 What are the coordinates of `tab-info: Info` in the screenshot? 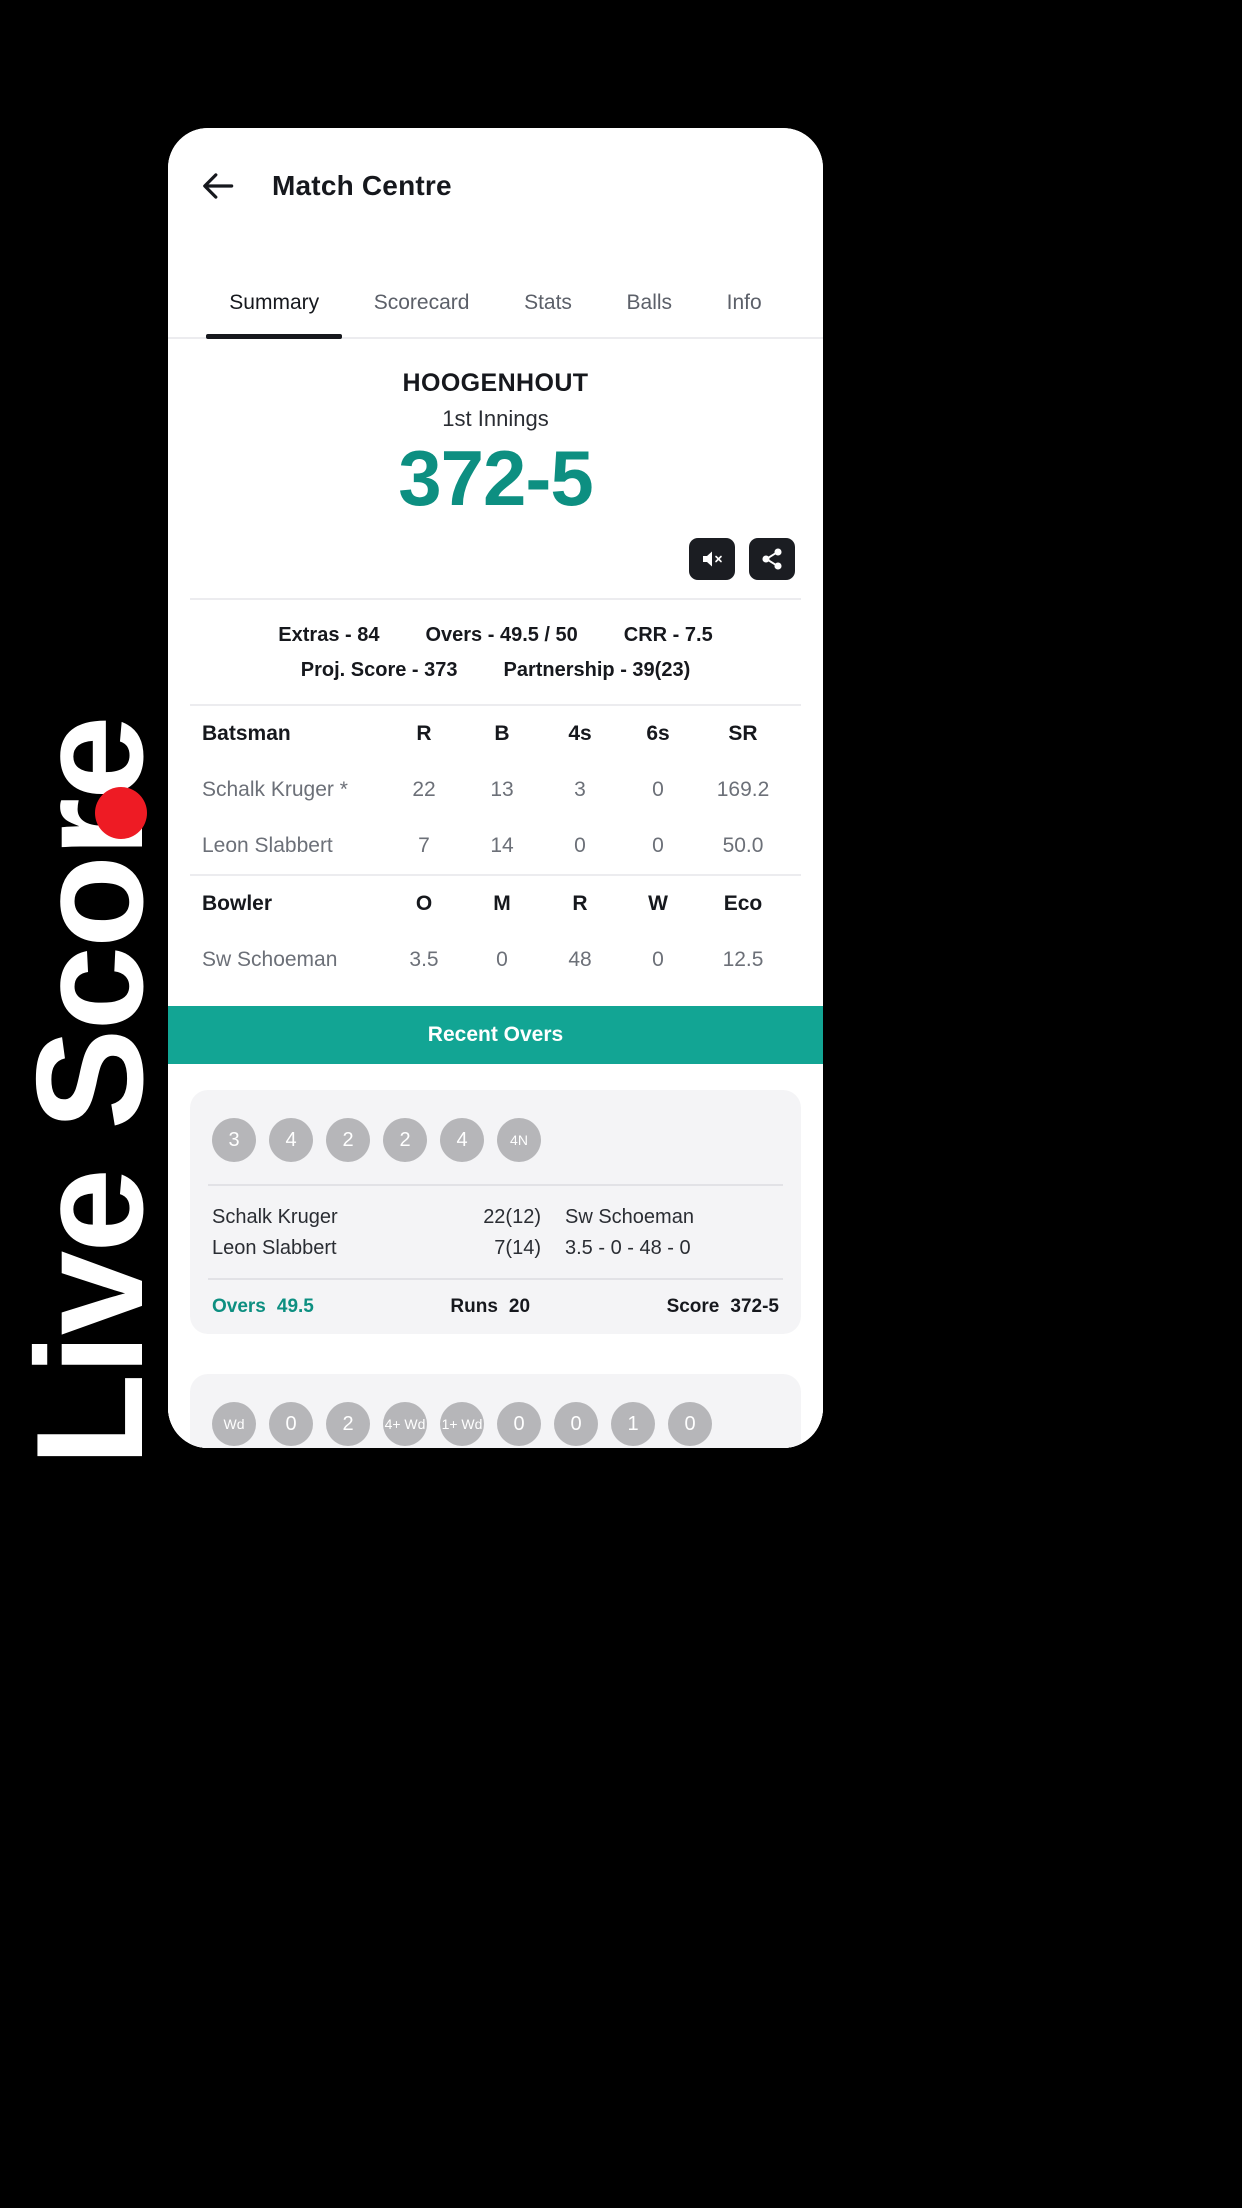 It's located at (744, 314).